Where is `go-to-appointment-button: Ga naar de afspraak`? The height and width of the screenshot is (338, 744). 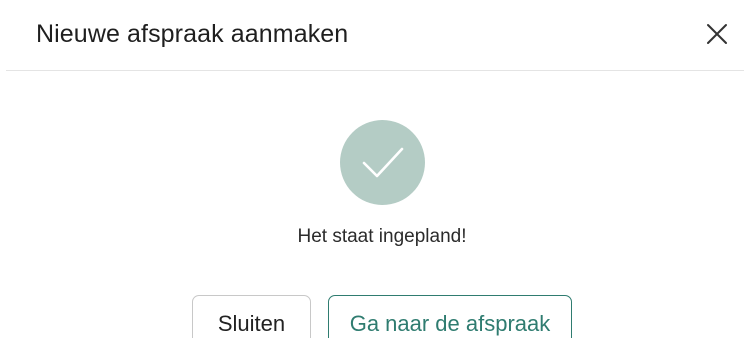 go-to-appointment-button: Ga naar de afspraak is located at coordinates (450, 316).